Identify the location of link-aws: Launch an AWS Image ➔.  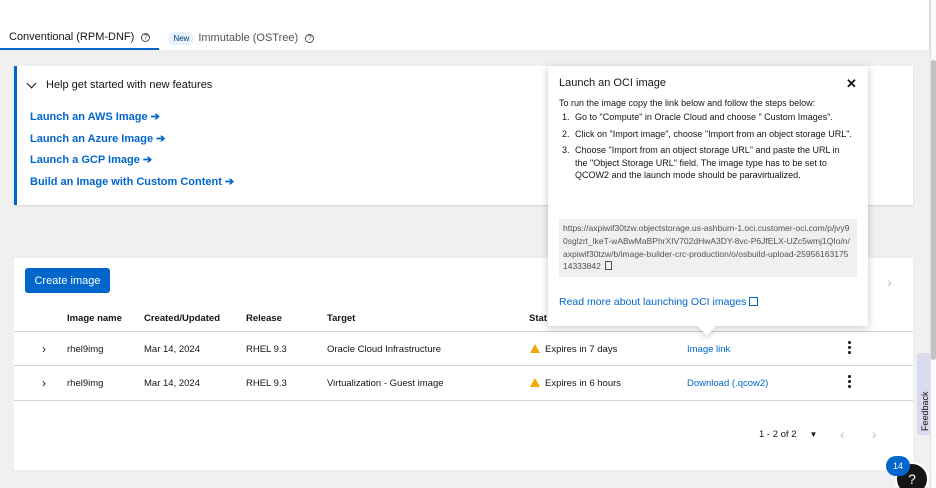
(132, 121).